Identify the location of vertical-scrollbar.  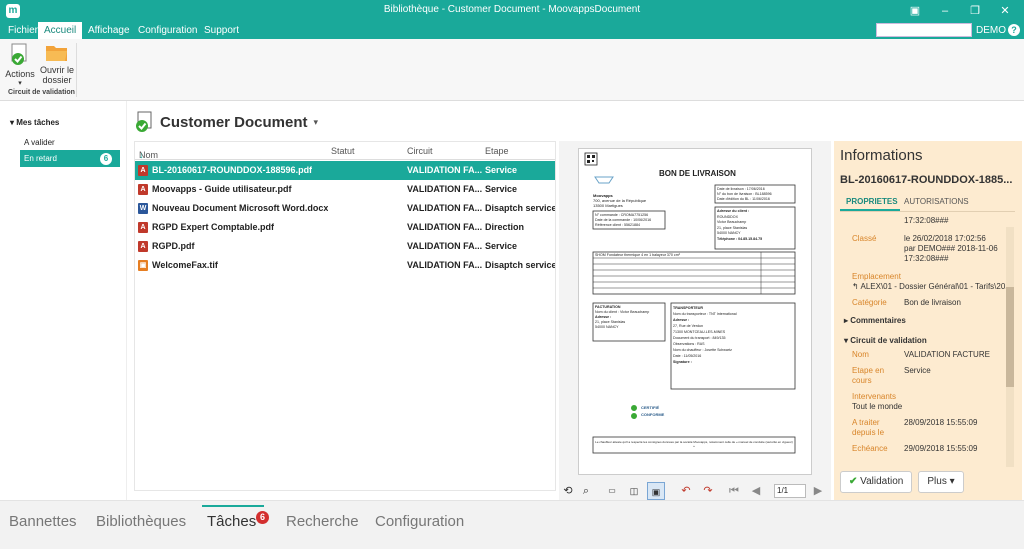
(1010, 347).